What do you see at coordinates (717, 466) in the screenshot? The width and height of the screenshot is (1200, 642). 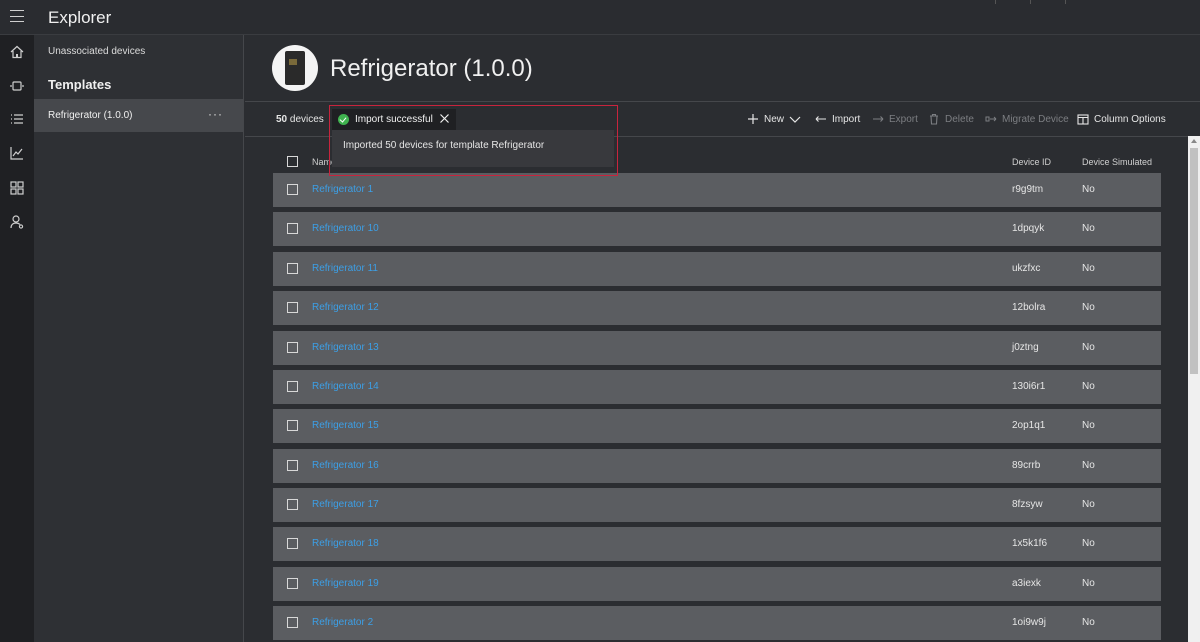 I see `table-row: Refrigerator 16 89crrb No` at bounding box center [717, 466].